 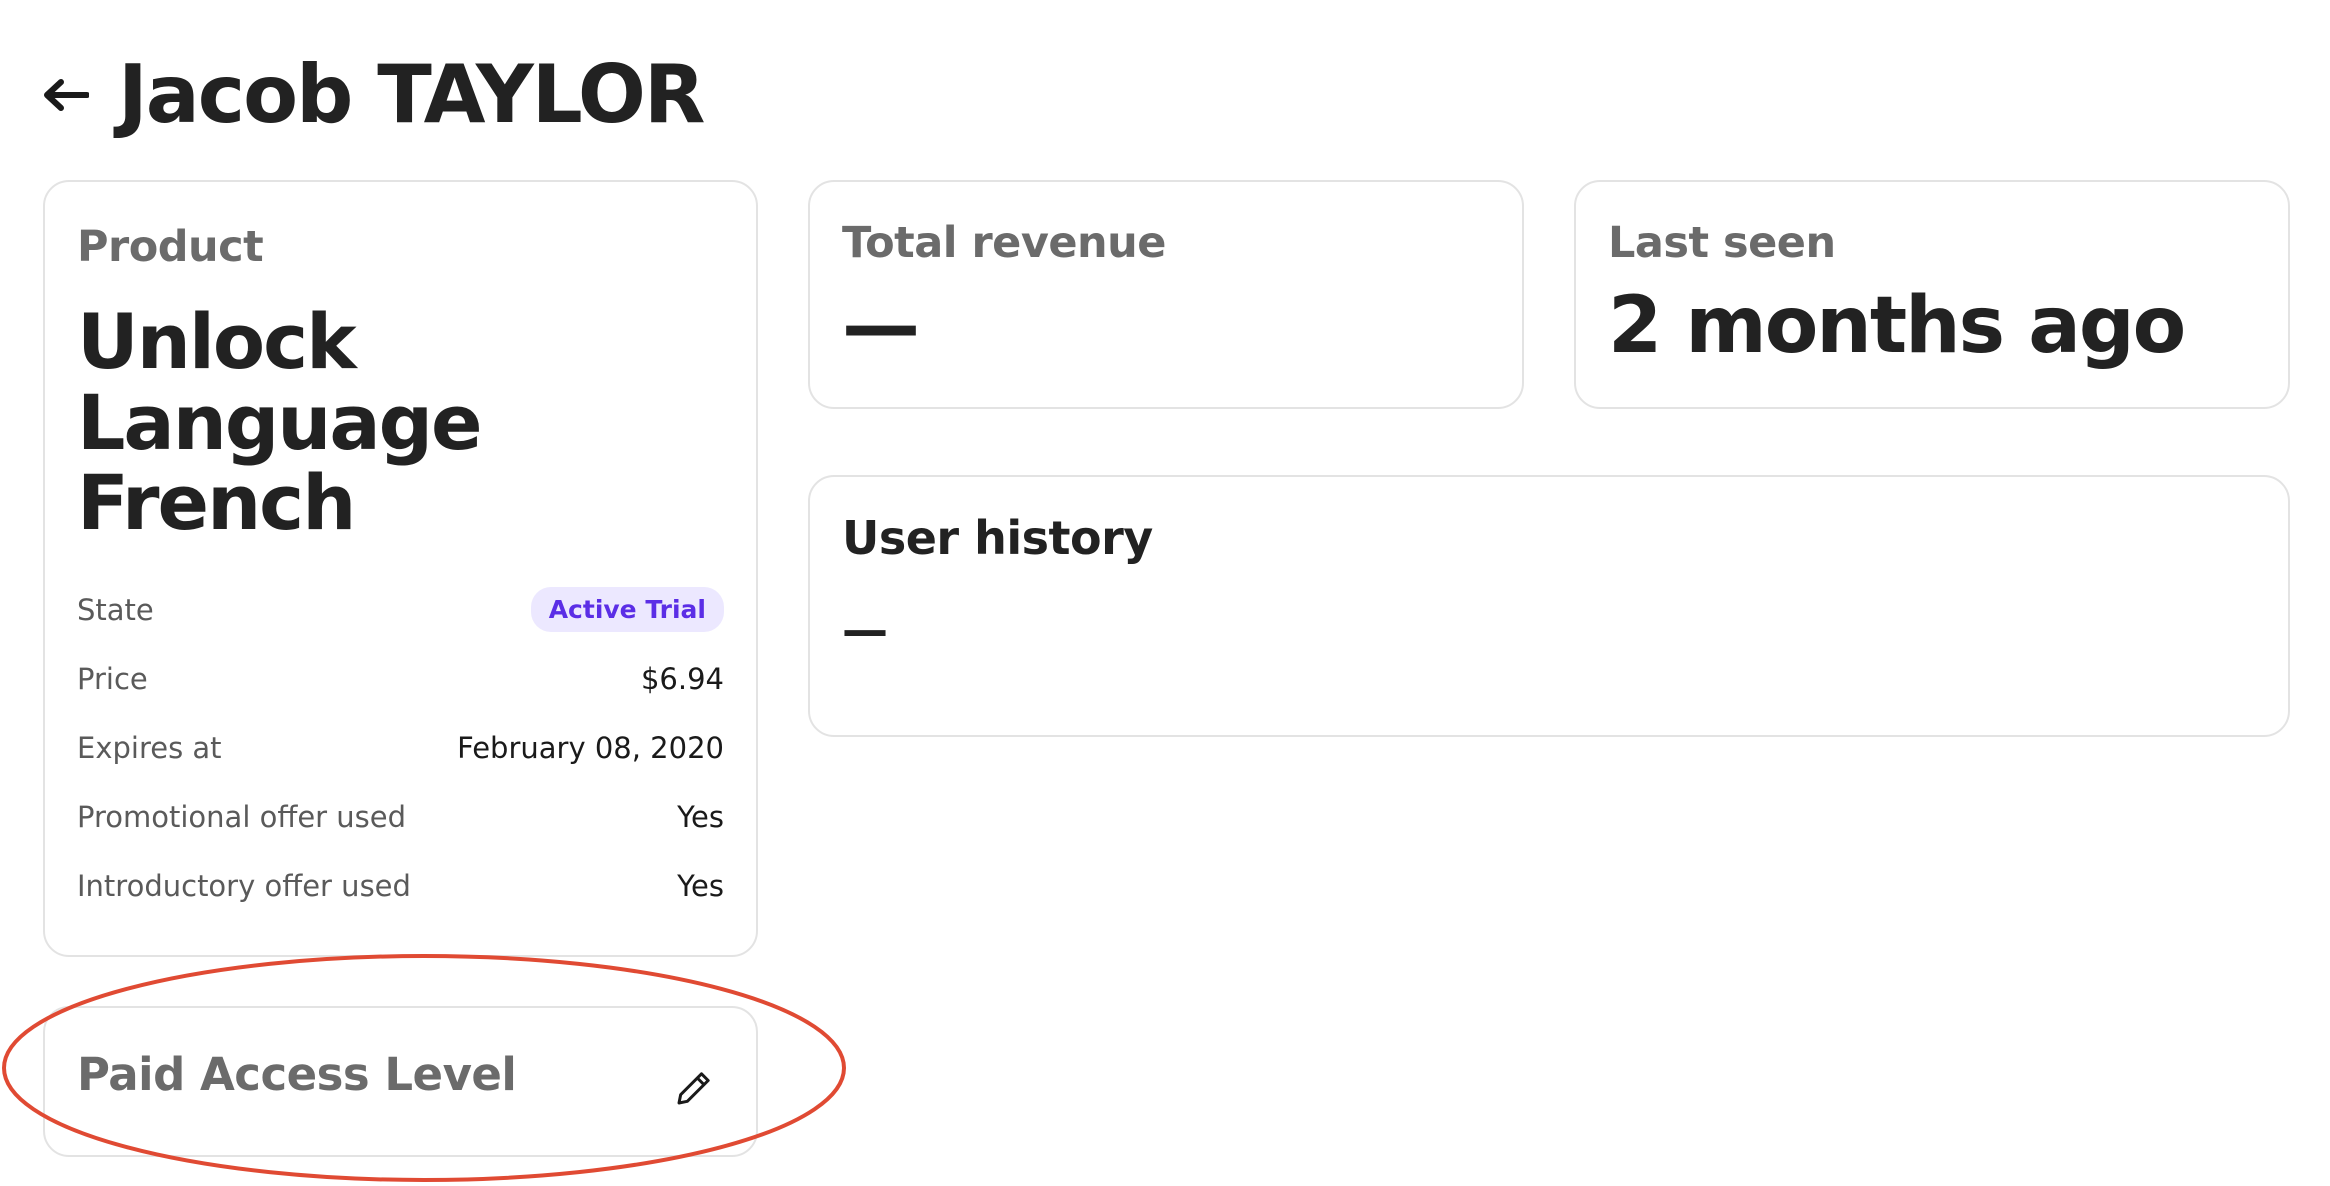 I want to click on pencil-icon, so click(x=693, y=1088).